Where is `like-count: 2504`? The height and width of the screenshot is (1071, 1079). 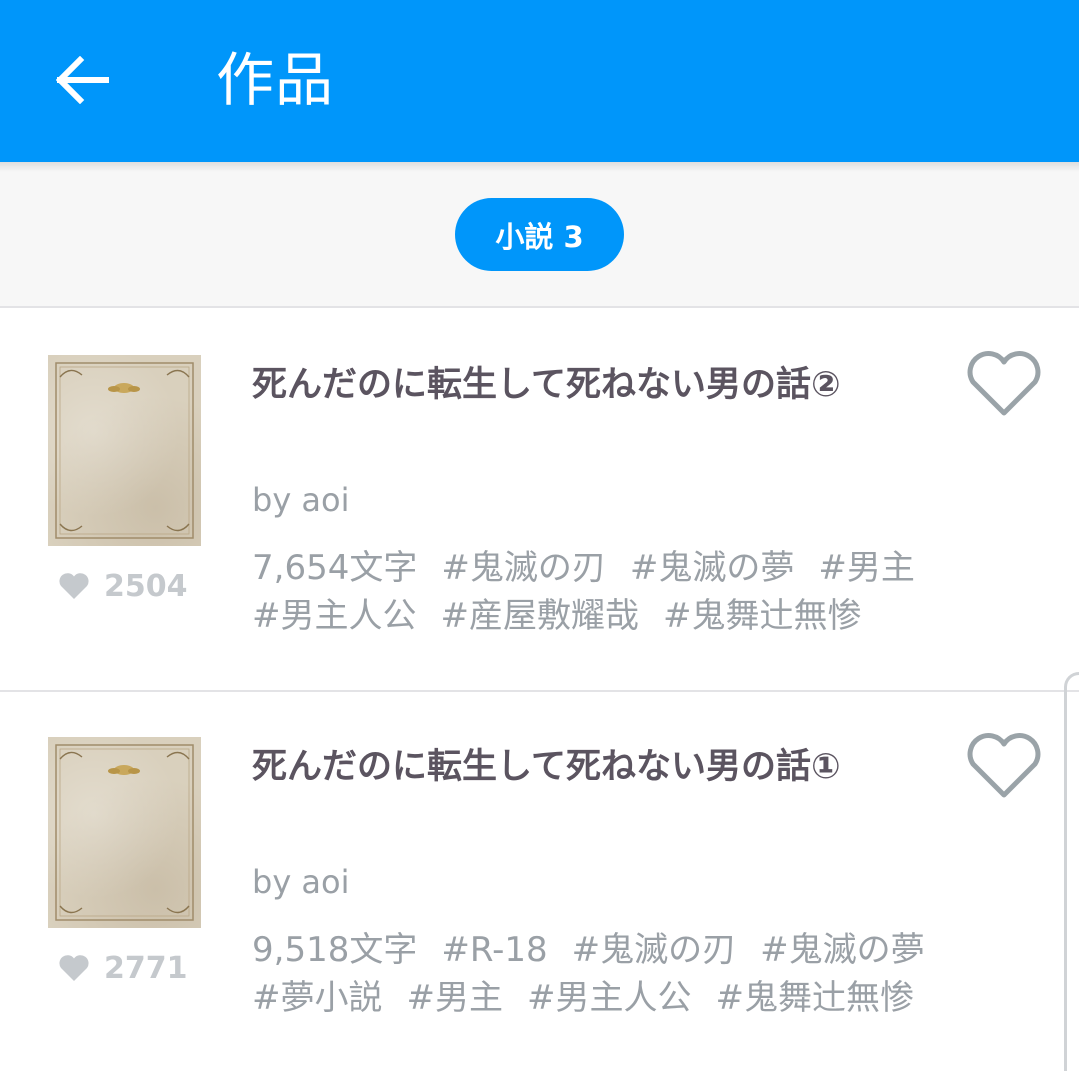 like-count: 2504 is located at coordinates (123, 586).